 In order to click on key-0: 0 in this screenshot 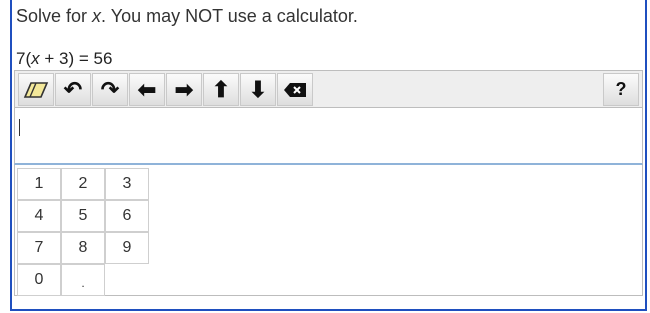, I will do `click(39, 280)`.